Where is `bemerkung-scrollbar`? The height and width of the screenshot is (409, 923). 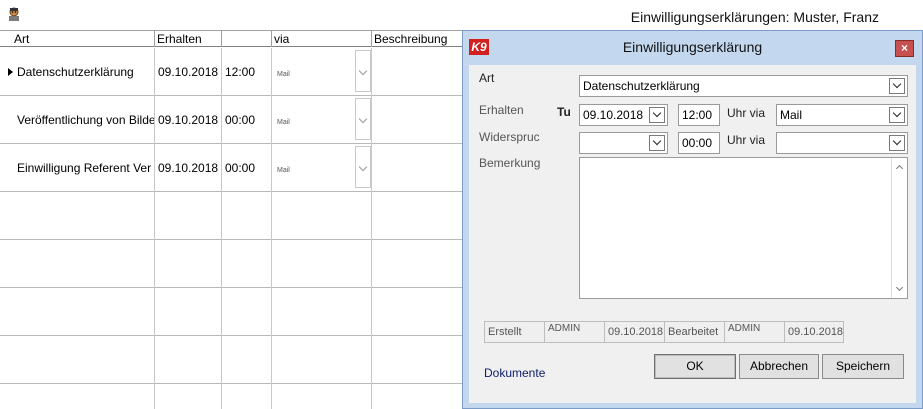
bemerkung-scrollbar is located at coordinates (899, 228).